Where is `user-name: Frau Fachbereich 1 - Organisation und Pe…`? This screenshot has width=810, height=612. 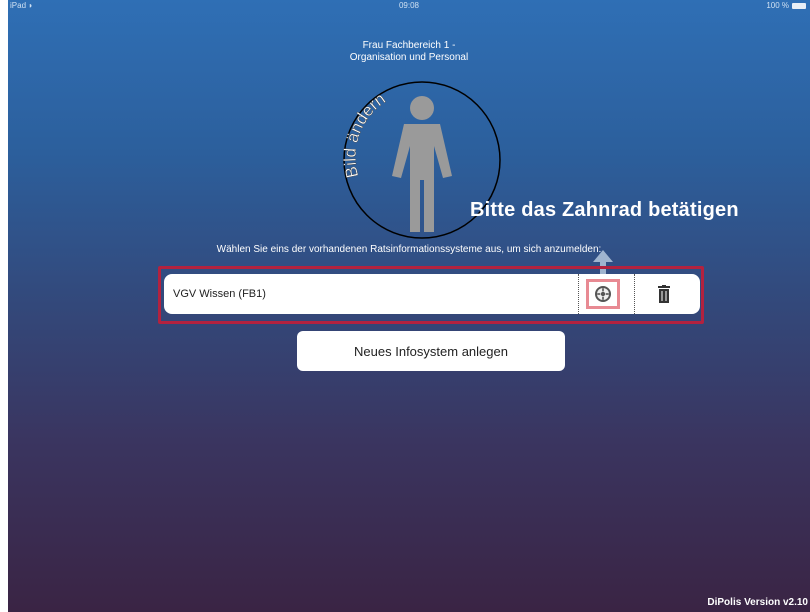 user-name: Frau Fachbereich 1 - Organisation und Pe… is located at coordinates (409, 52).